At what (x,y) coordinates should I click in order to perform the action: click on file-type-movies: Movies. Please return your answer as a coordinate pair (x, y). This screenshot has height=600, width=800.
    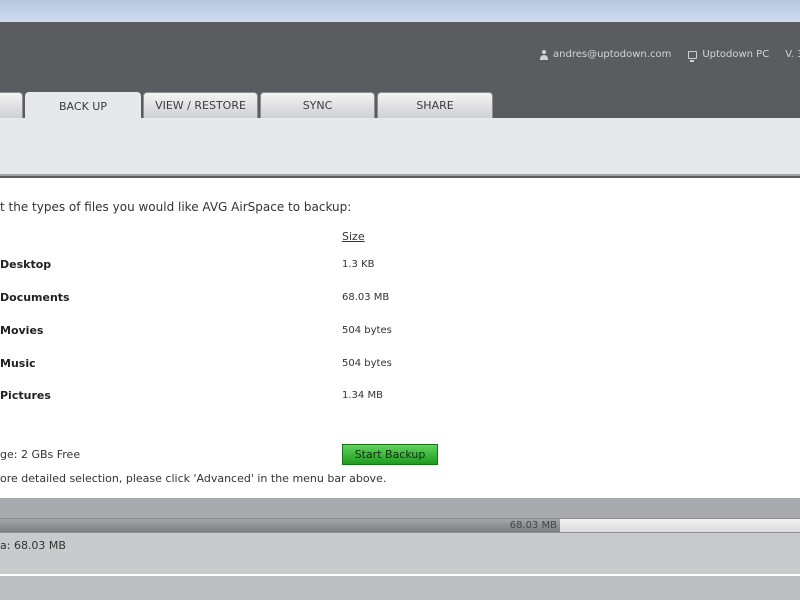
    Looking at the image, I should click on (21, 330).